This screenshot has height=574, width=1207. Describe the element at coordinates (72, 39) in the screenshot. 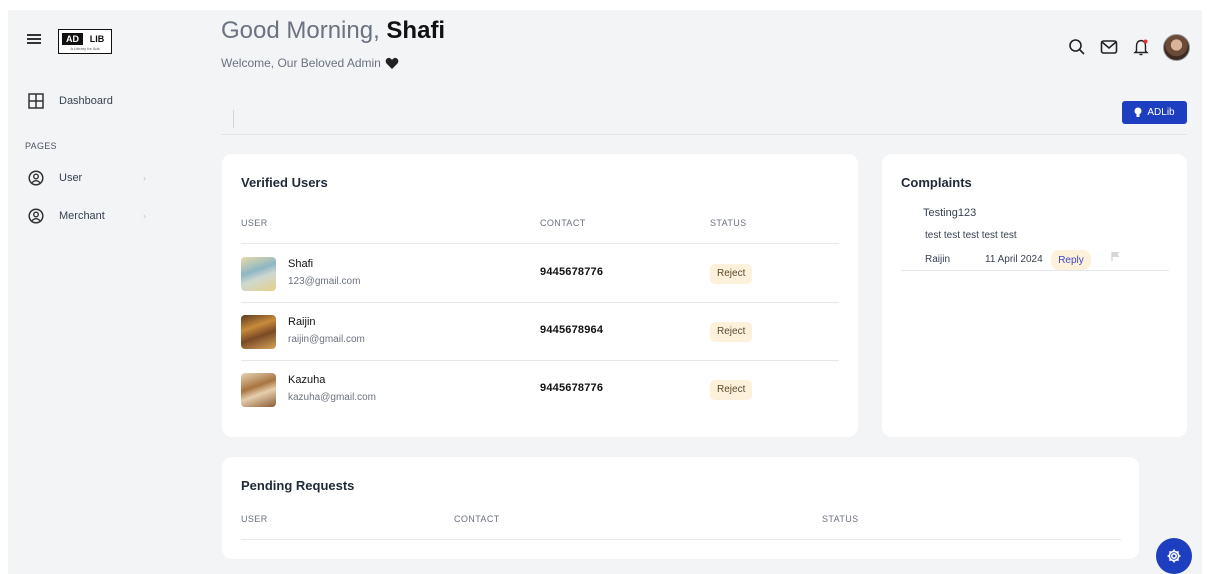

I see `logo-ad: AD` at that location.